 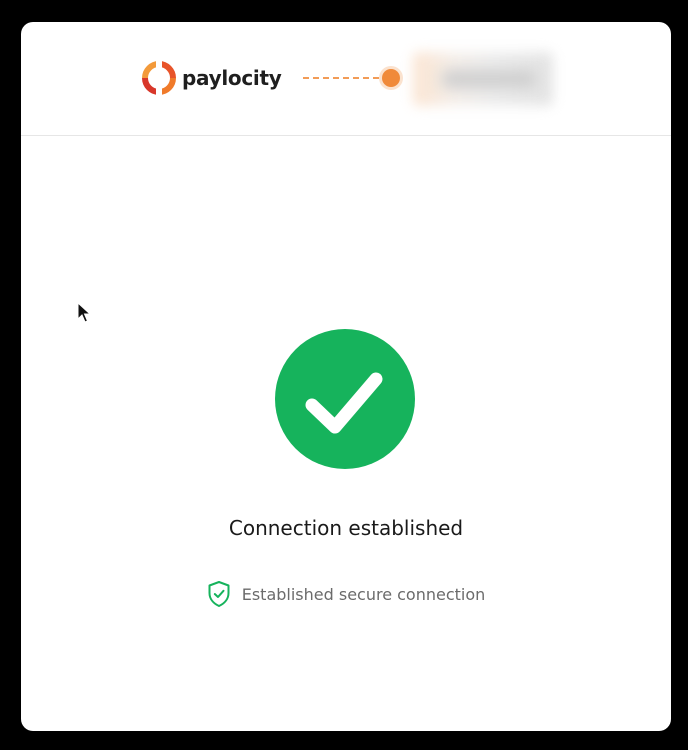 I want to click on success-badge, so click(x=345, y=399).